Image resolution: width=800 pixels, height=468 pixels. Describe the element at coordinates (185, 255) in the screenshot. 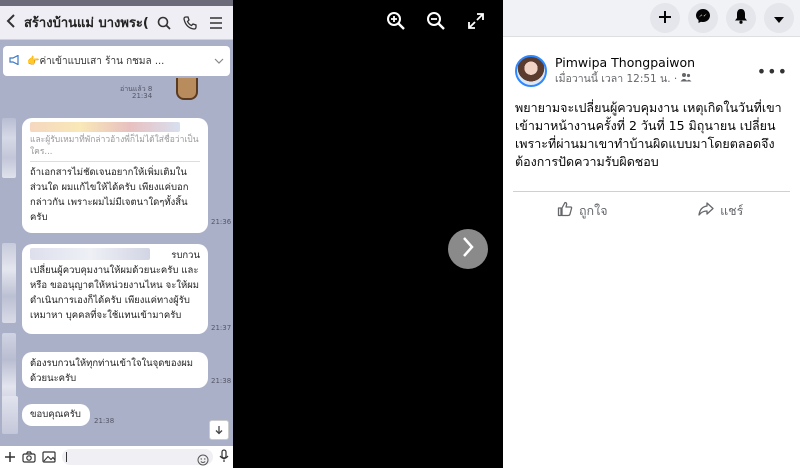

I see `message-text-tail: รบกวน` at that location.